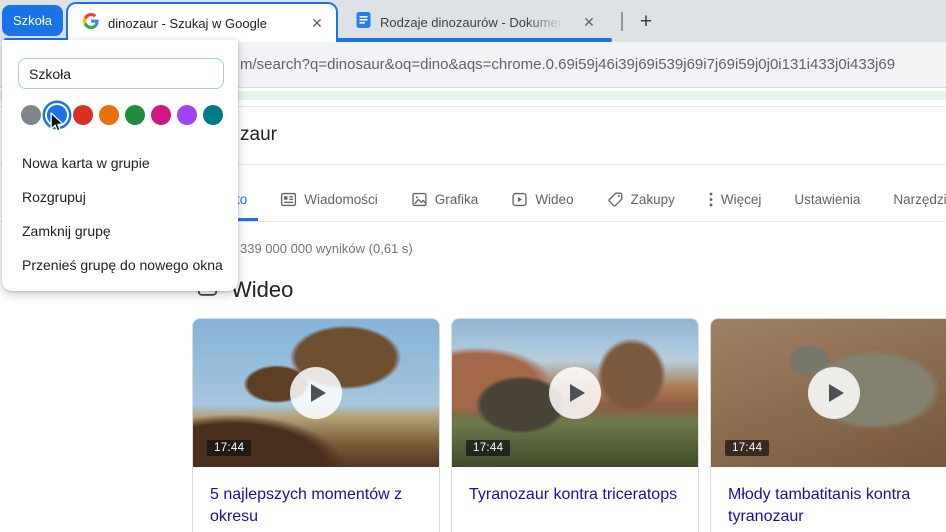  What do you see at coordinates (554, 199) in the screenshot?
I see `nav-tab-label: Wideo` at bounding box center [554, 199].